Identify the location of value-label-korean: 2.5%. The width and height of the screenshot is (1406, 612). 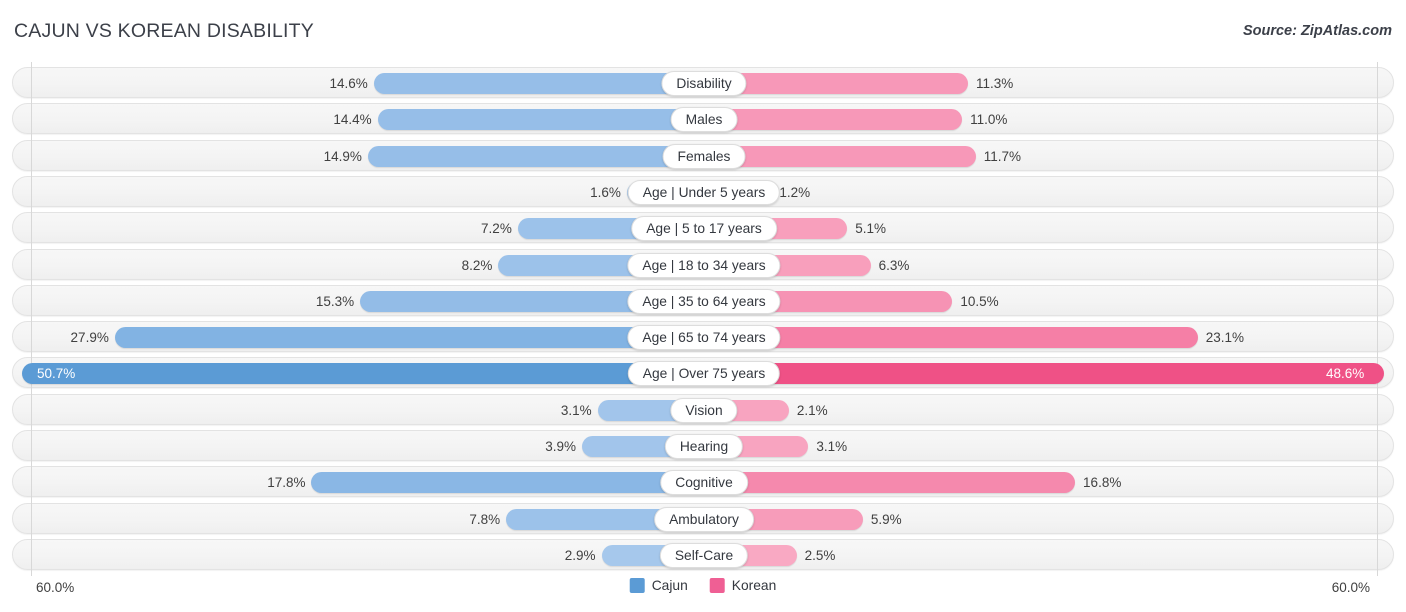
(820, 555).